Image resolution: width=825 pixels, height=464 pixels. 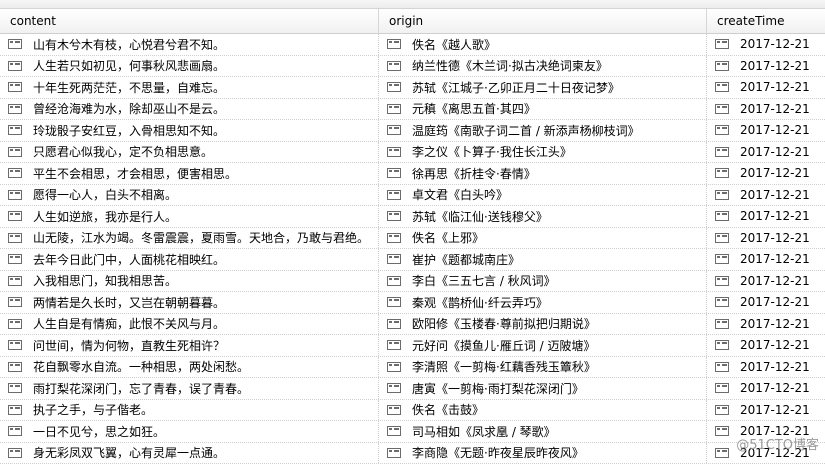 What do you see at coordinates (543, 195) in the screenshot?
I see `cell-origin: 卓文君《白头吟》` at bounding box center [543, 195].